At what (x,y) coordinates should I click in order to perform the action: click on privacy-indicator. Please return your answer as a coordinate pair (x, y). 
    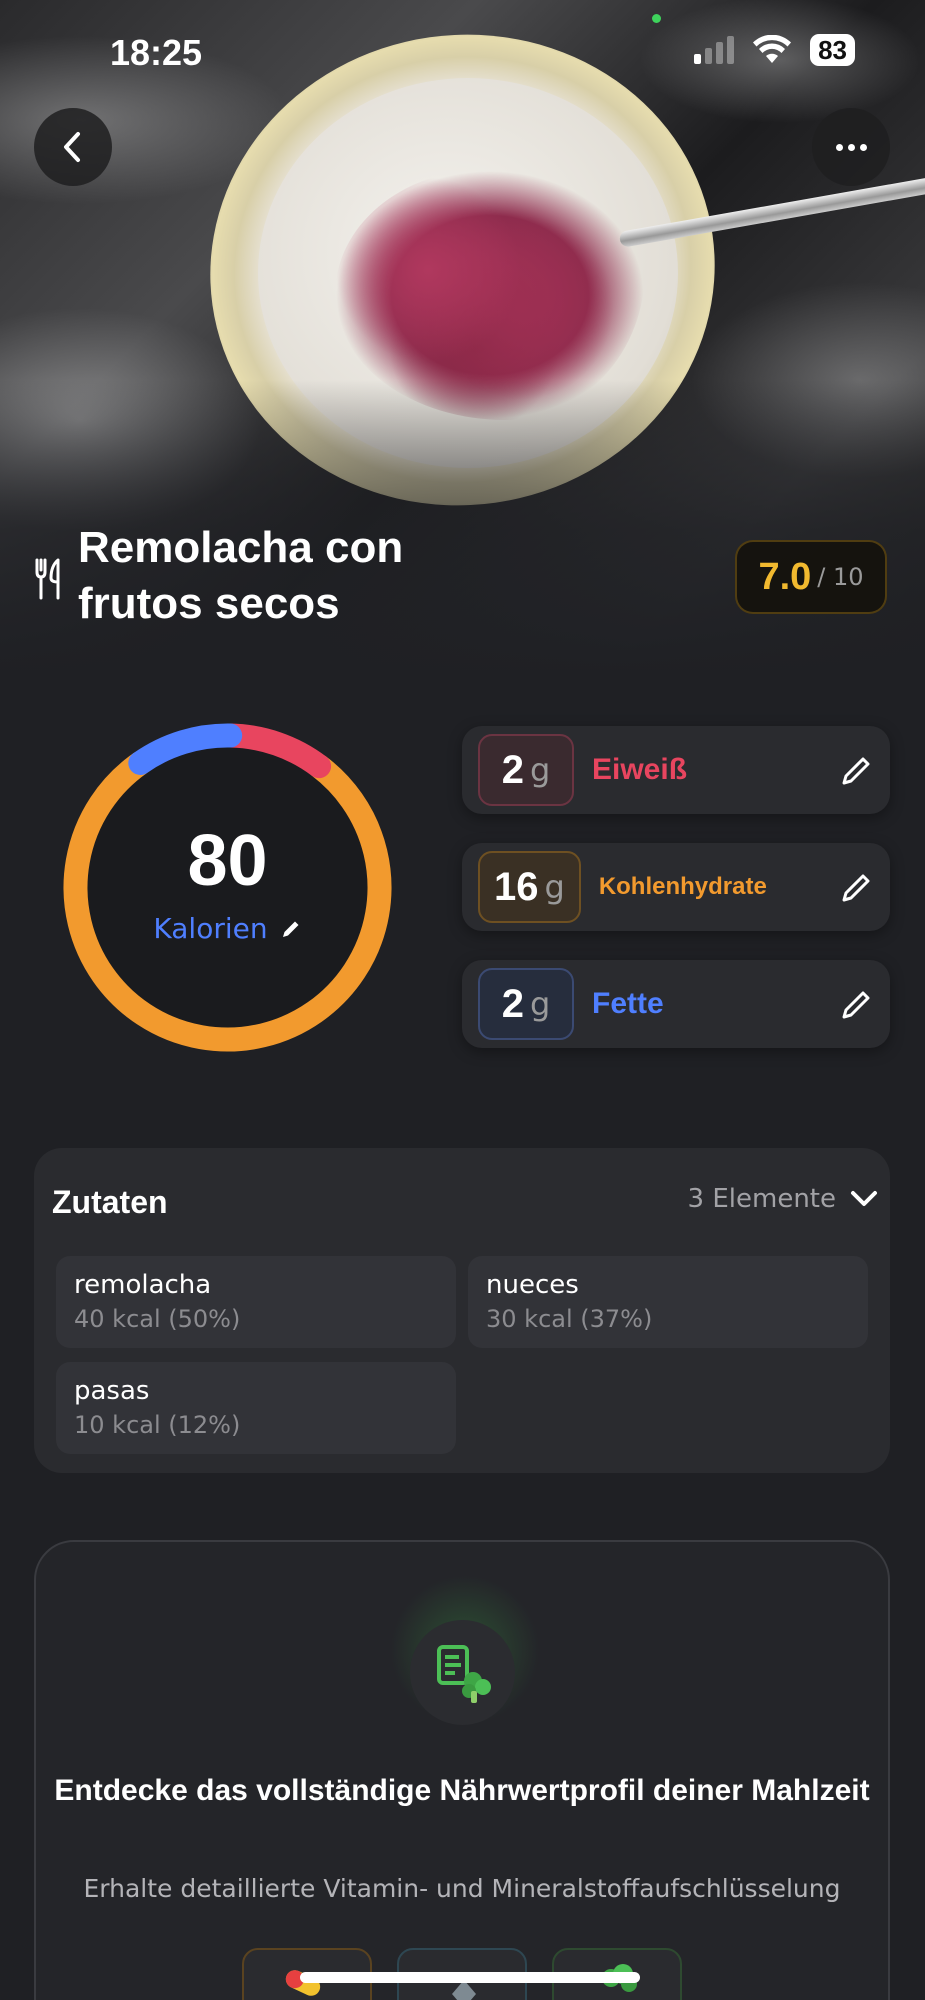
    Looking at the image, I should click on (656, 18).